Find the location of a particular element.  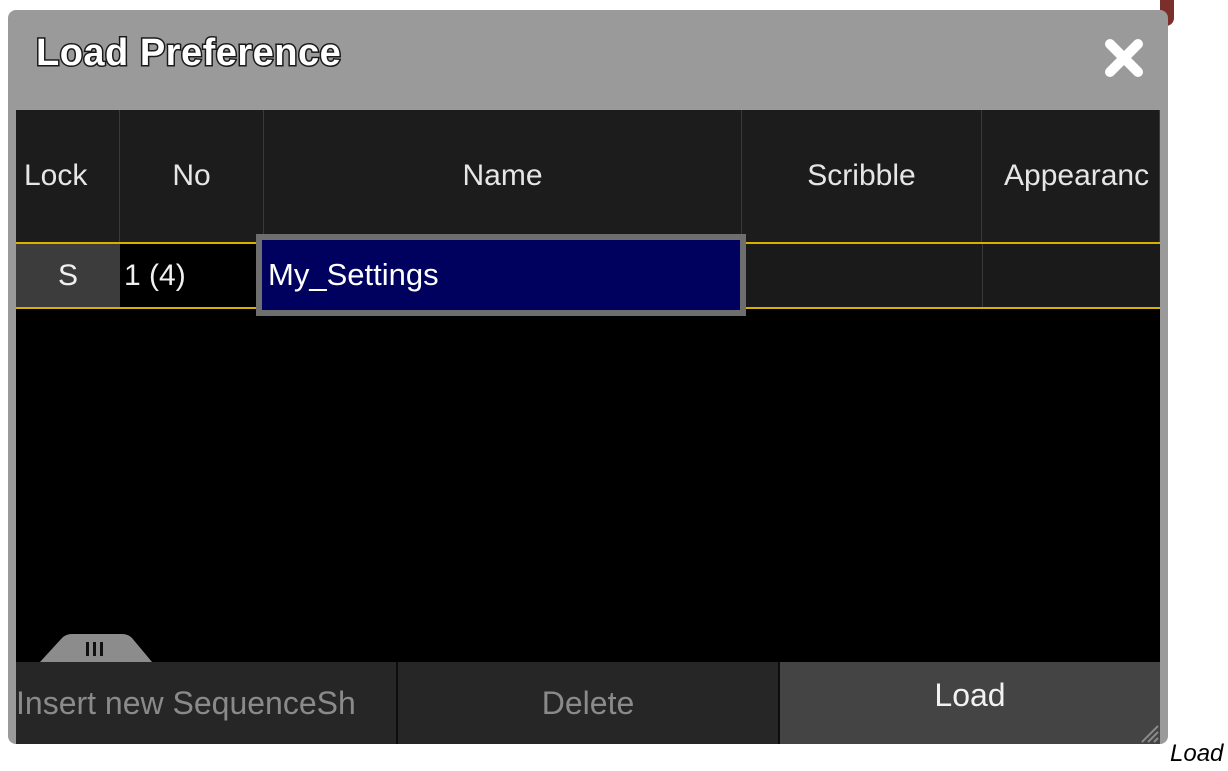

button-bar: Insert new SequenceSh Delete Load is located at coordinates (588, 703).